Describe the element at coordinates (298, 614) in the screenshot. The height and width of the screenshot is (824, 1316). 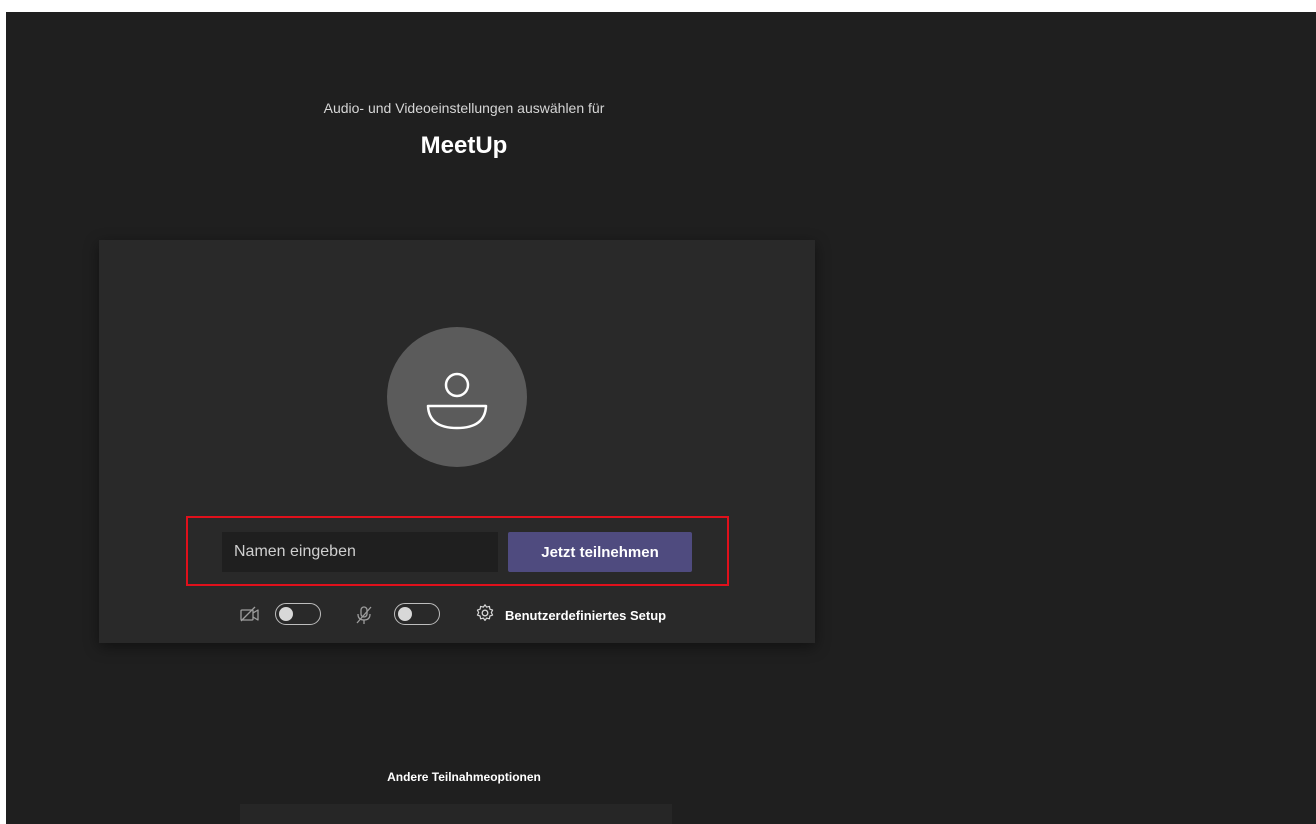
I see `camera-toggle` at that location.